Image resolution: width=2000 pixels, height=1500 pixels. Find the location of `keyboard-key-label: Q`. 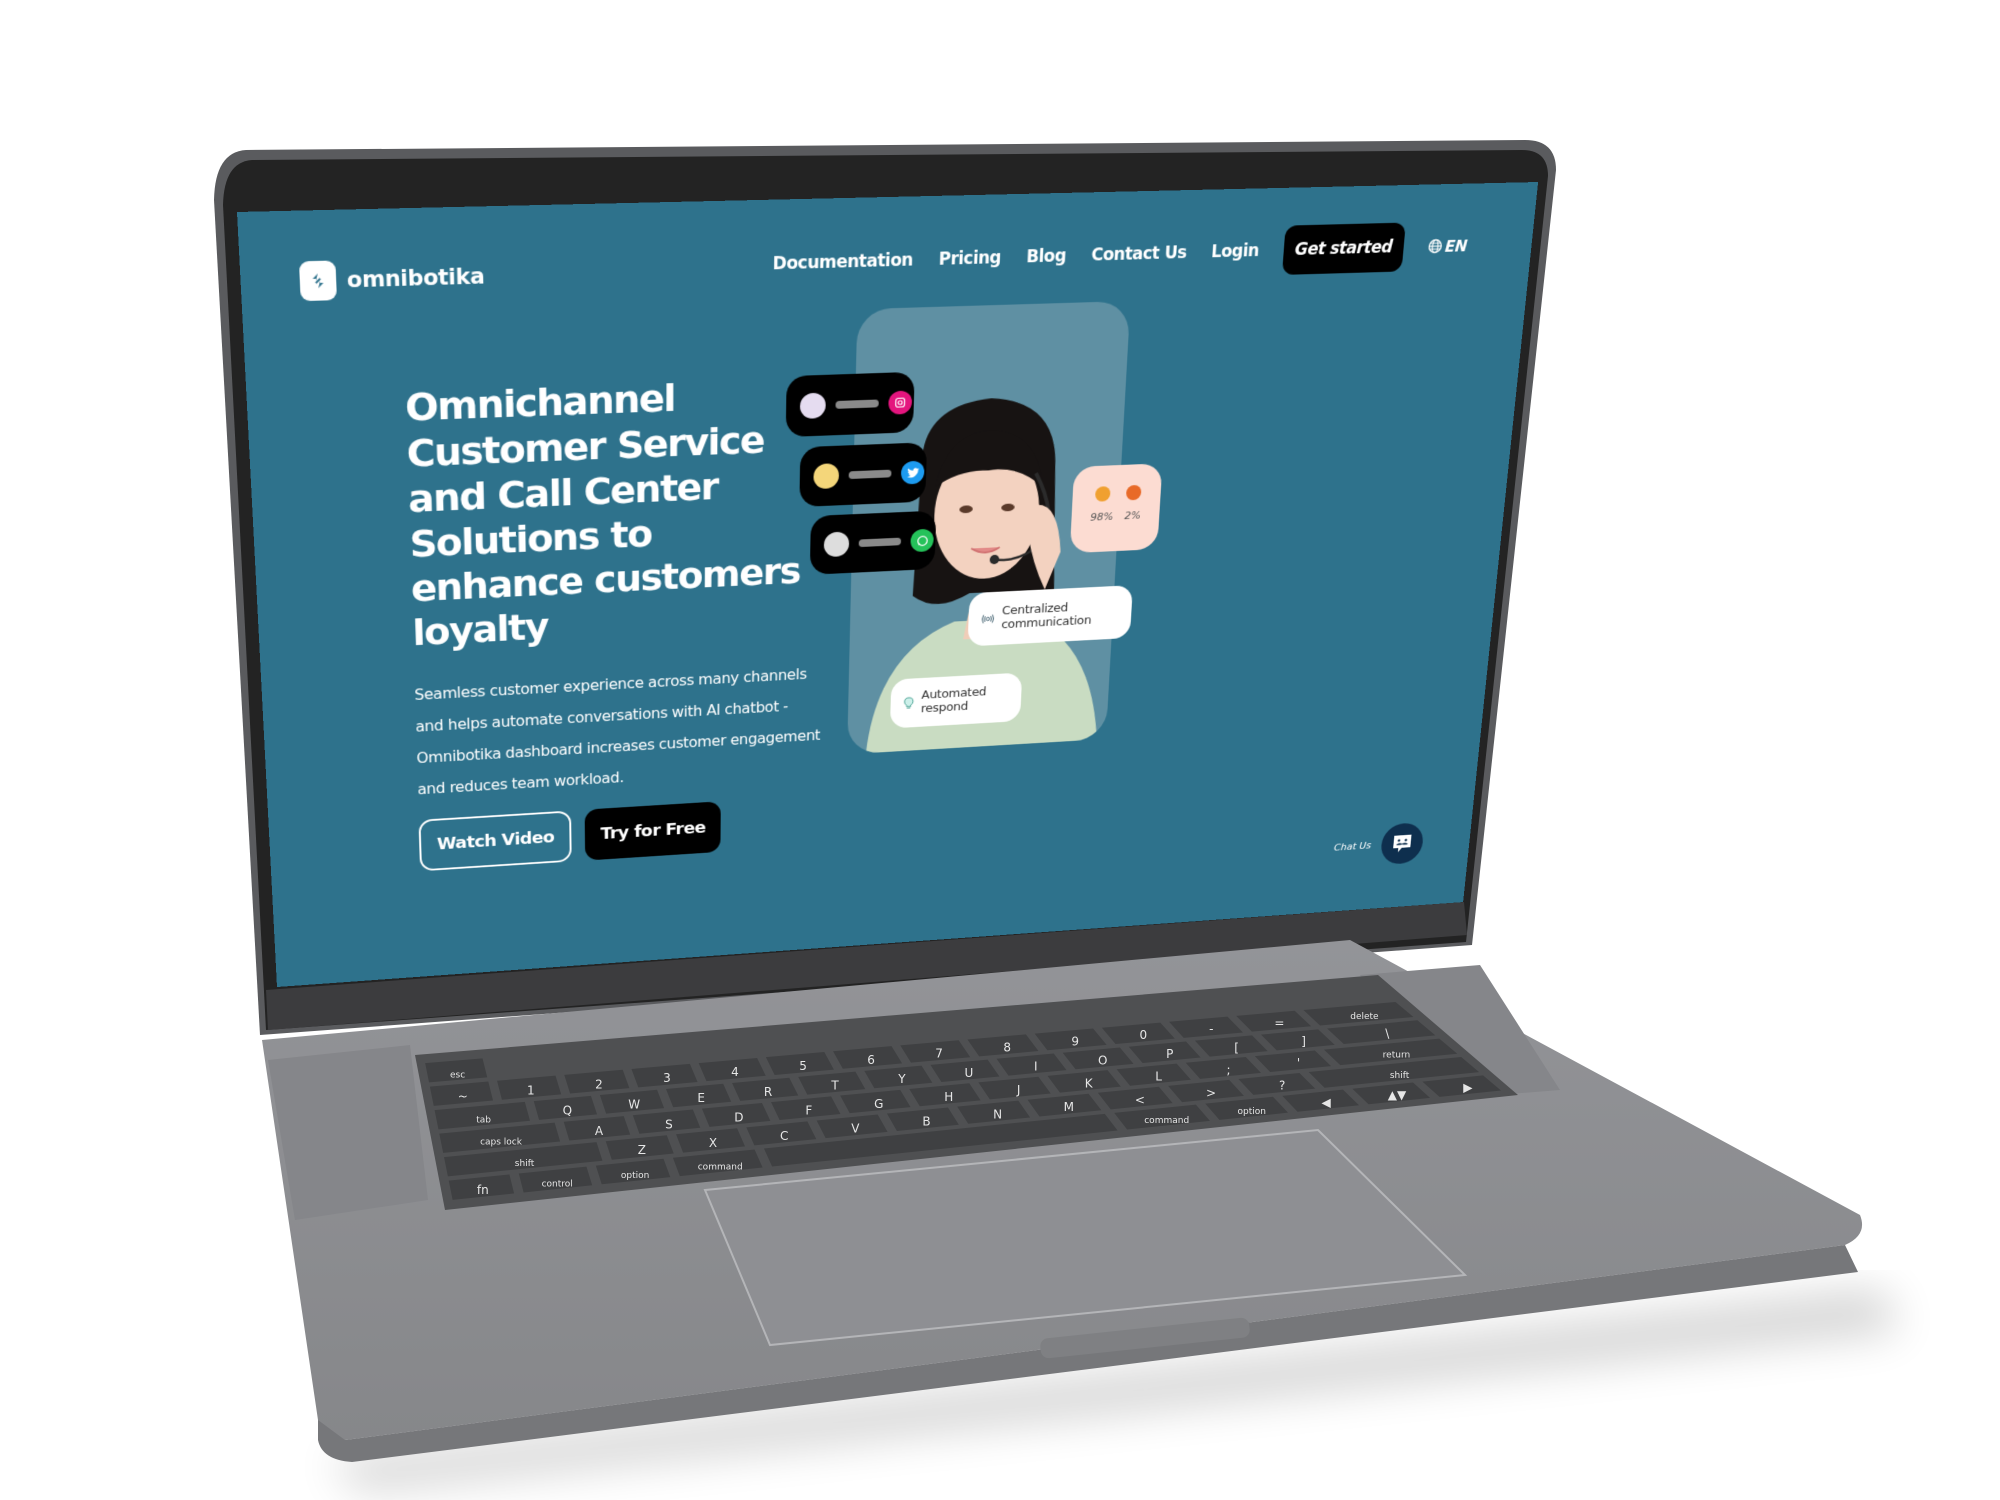

keyboard-key-label: Q is located at coordinates (567, 1111).